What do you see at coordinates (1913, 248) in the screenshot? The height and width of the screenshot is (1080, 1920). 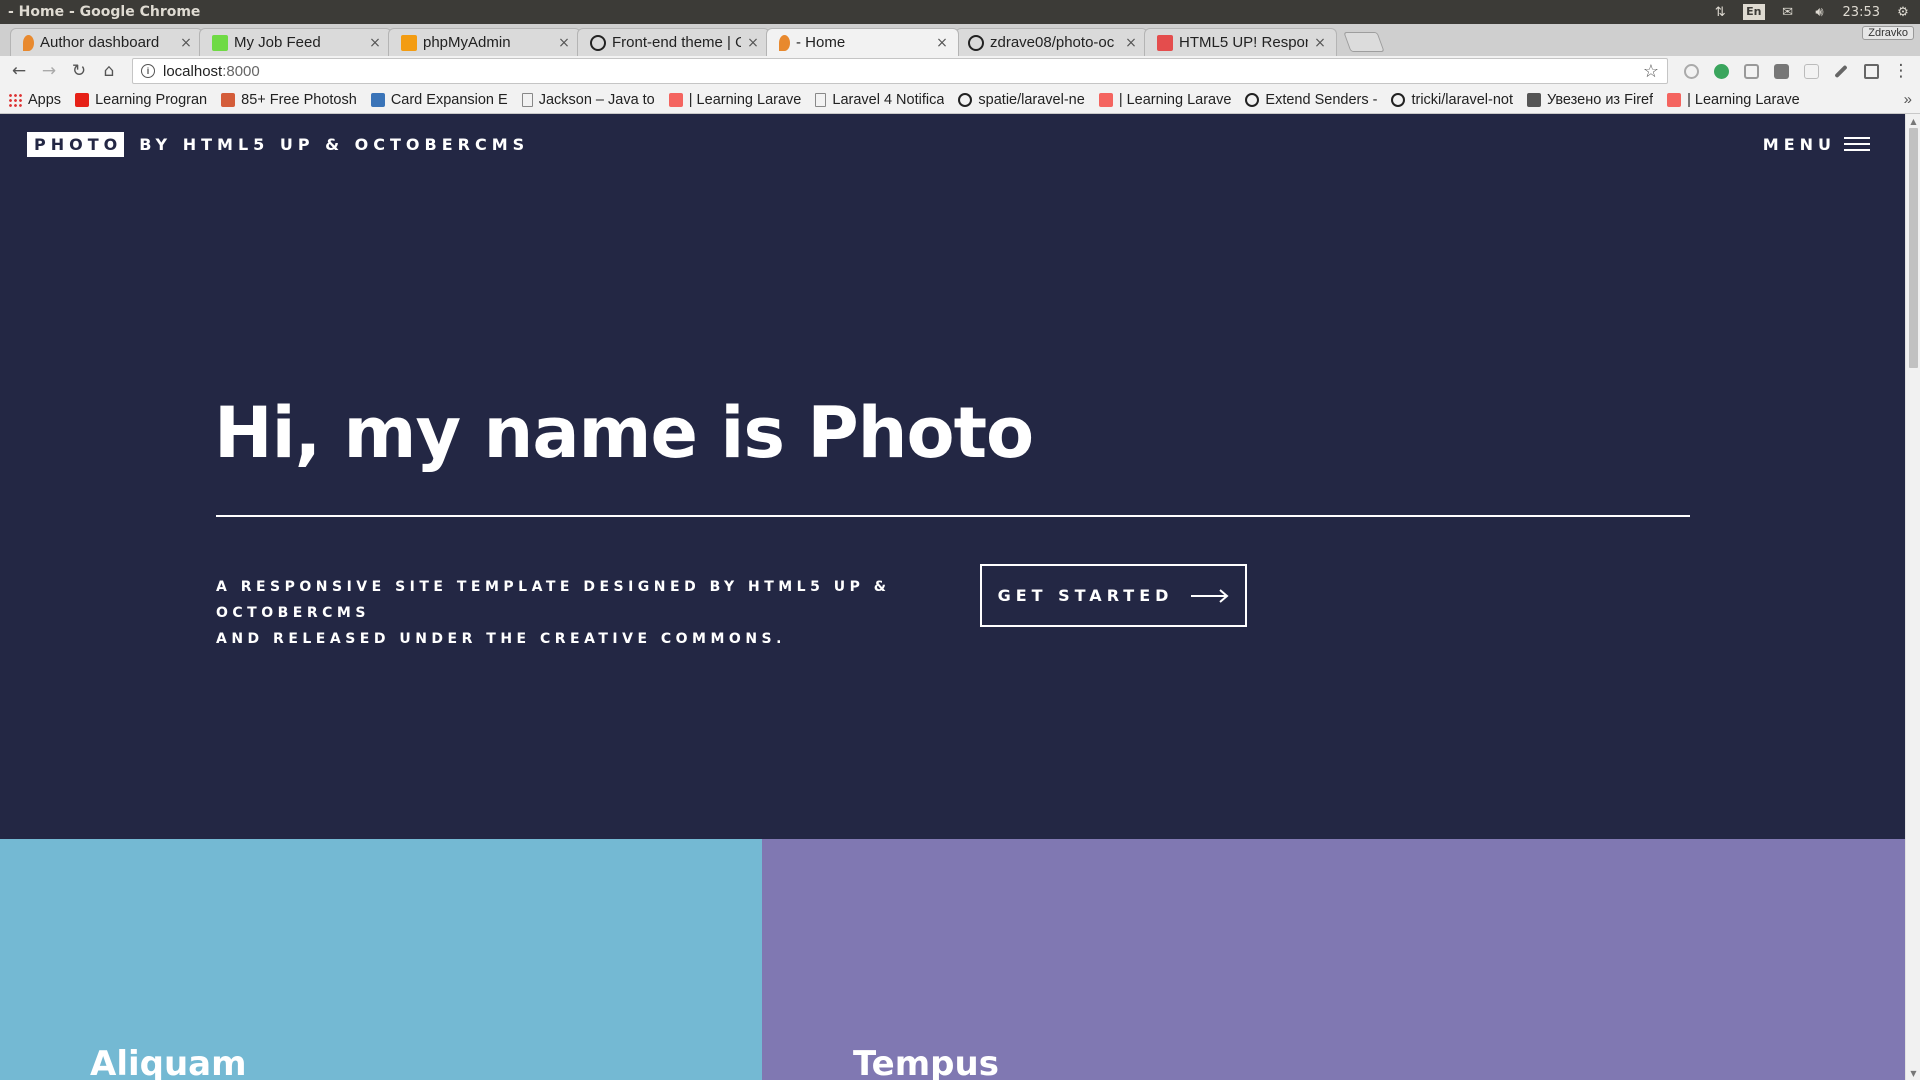 I see `scroll-thumb` at bounding box center [1913, 248].